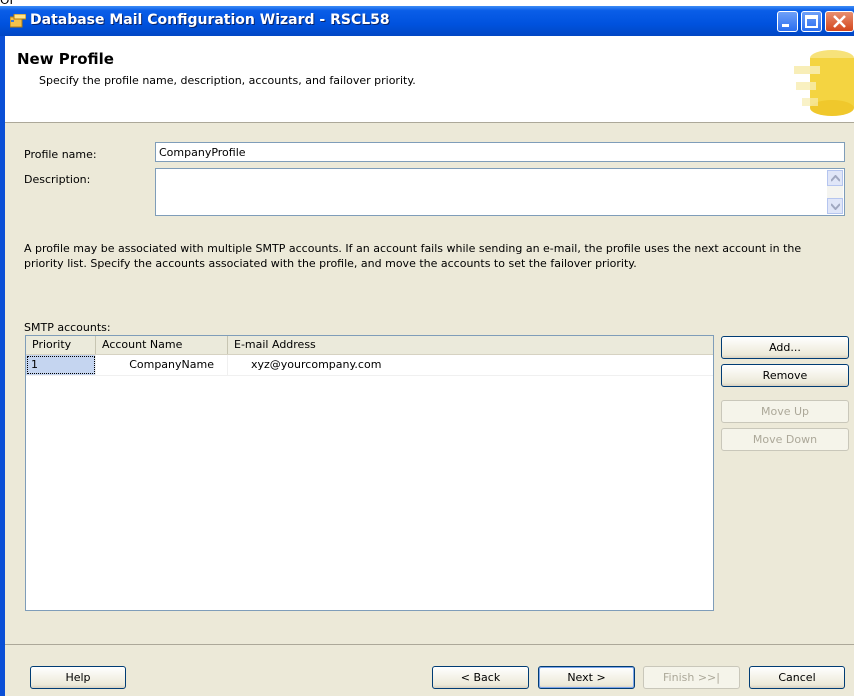 The height and width of the screenshot is (696, 854). What do you see at coordinates (787, 21) in the screenshot?
I see `minimize-button` at bounding box center [787, 21].